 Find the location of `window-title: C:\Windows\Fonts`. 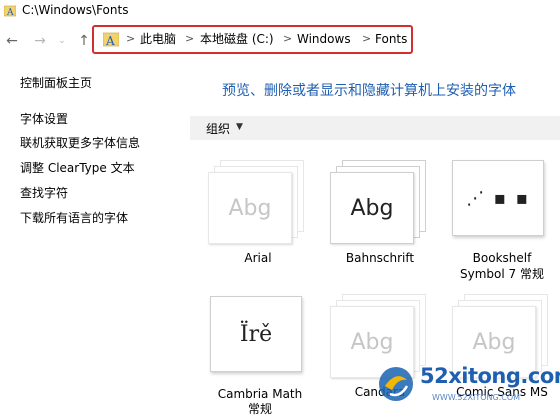

window-title: C:\Windows\Fonts is located at coordinates (75, 10).